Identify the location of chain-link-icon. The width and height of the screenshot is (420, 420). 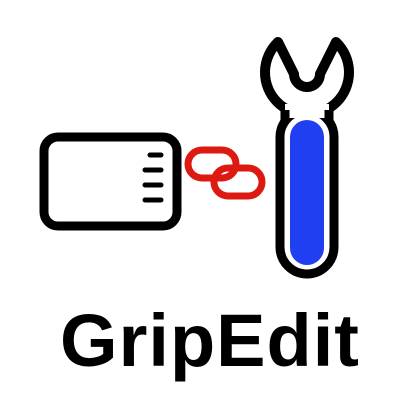
(225, 173).